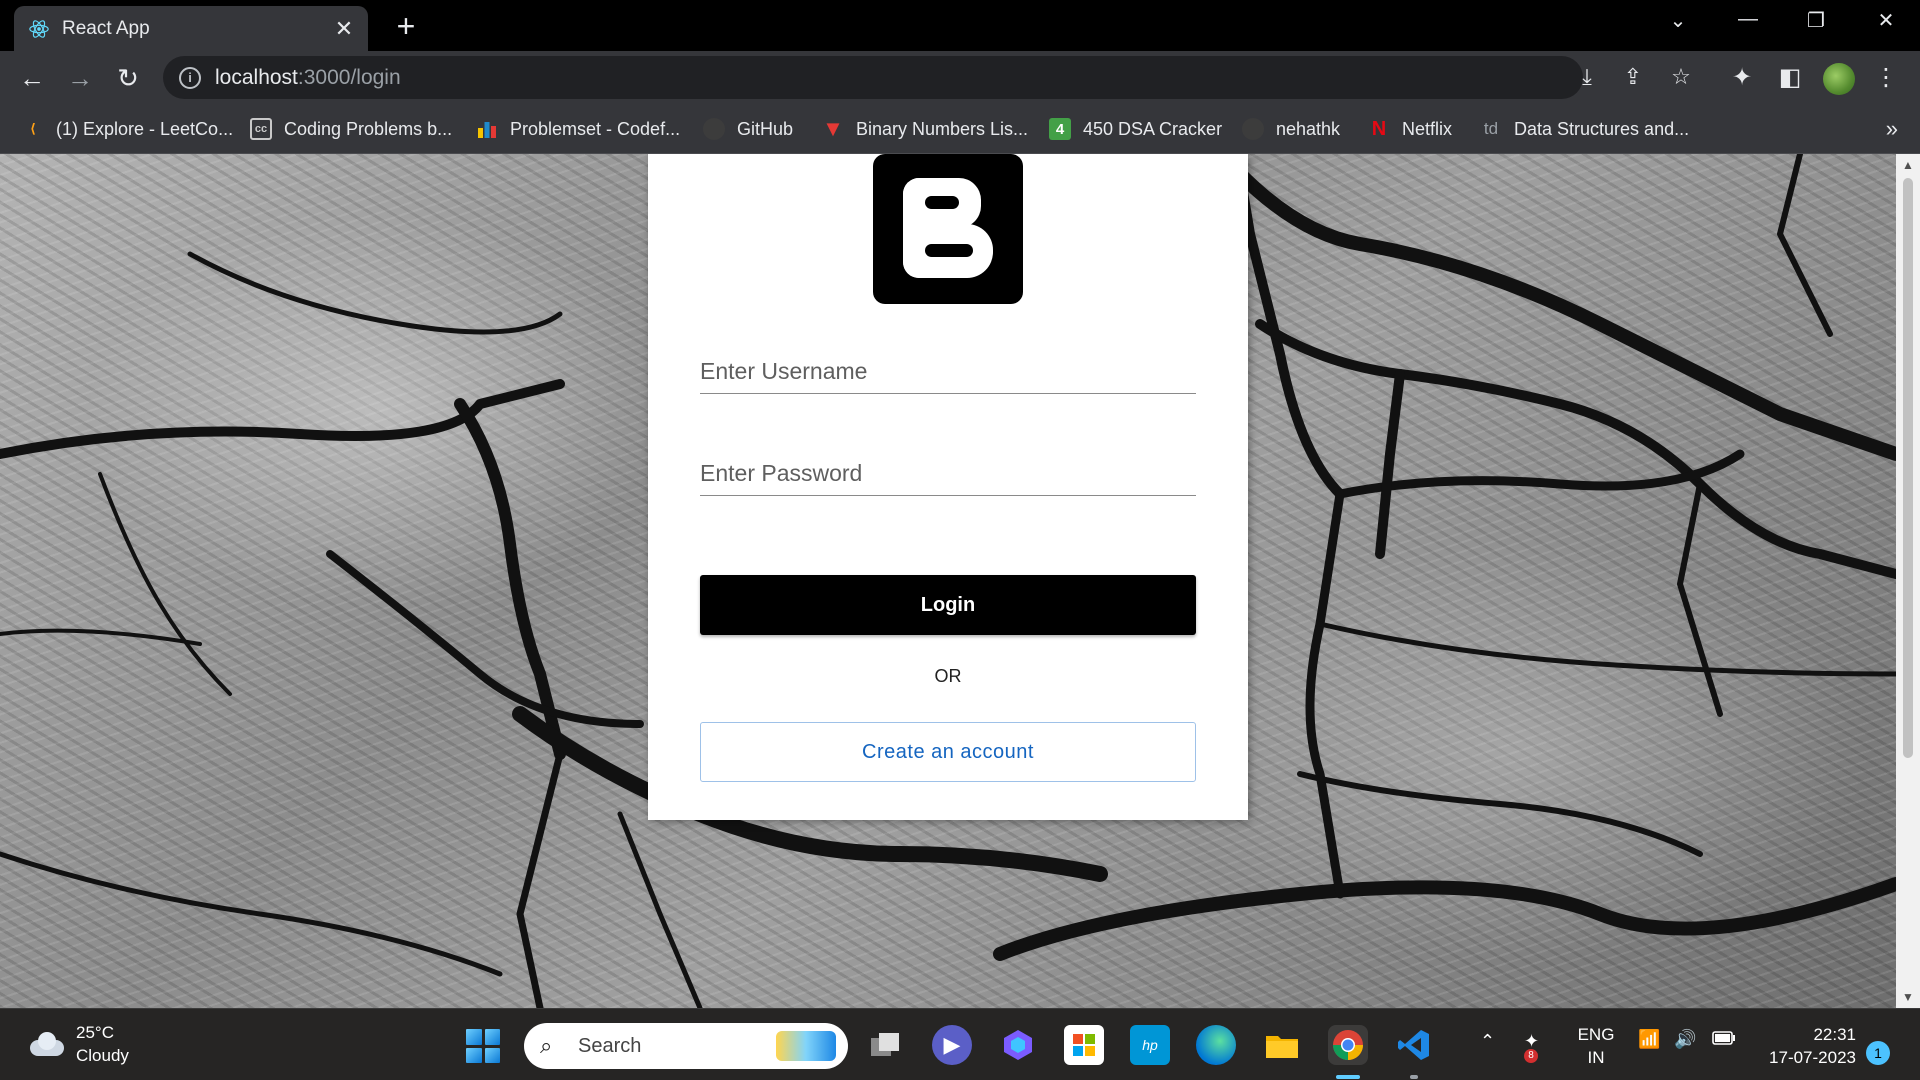 Image resolution: width=1920 pixels, height=1080 pixels. Describe the element at coordinates (256, 77) in the screenshot. I see `url-host: localhost` at that location.